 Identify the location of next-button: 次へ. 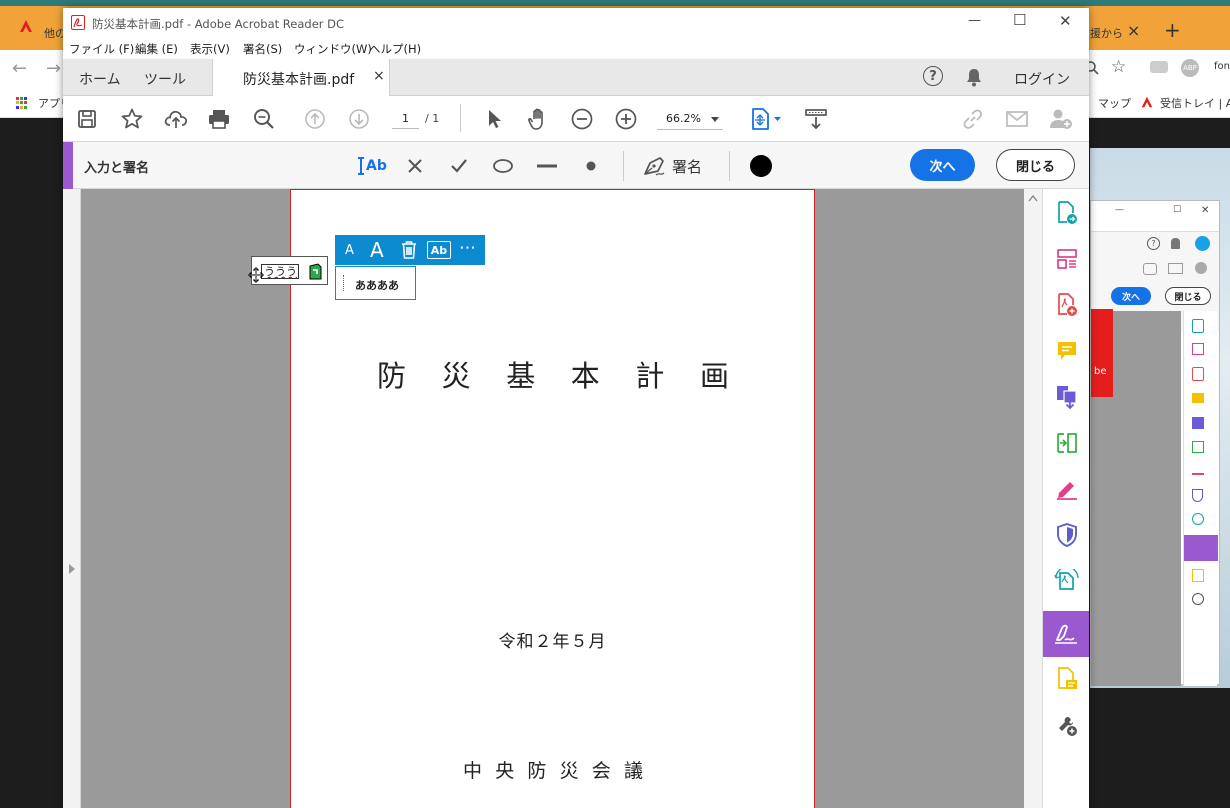
(942, 165).